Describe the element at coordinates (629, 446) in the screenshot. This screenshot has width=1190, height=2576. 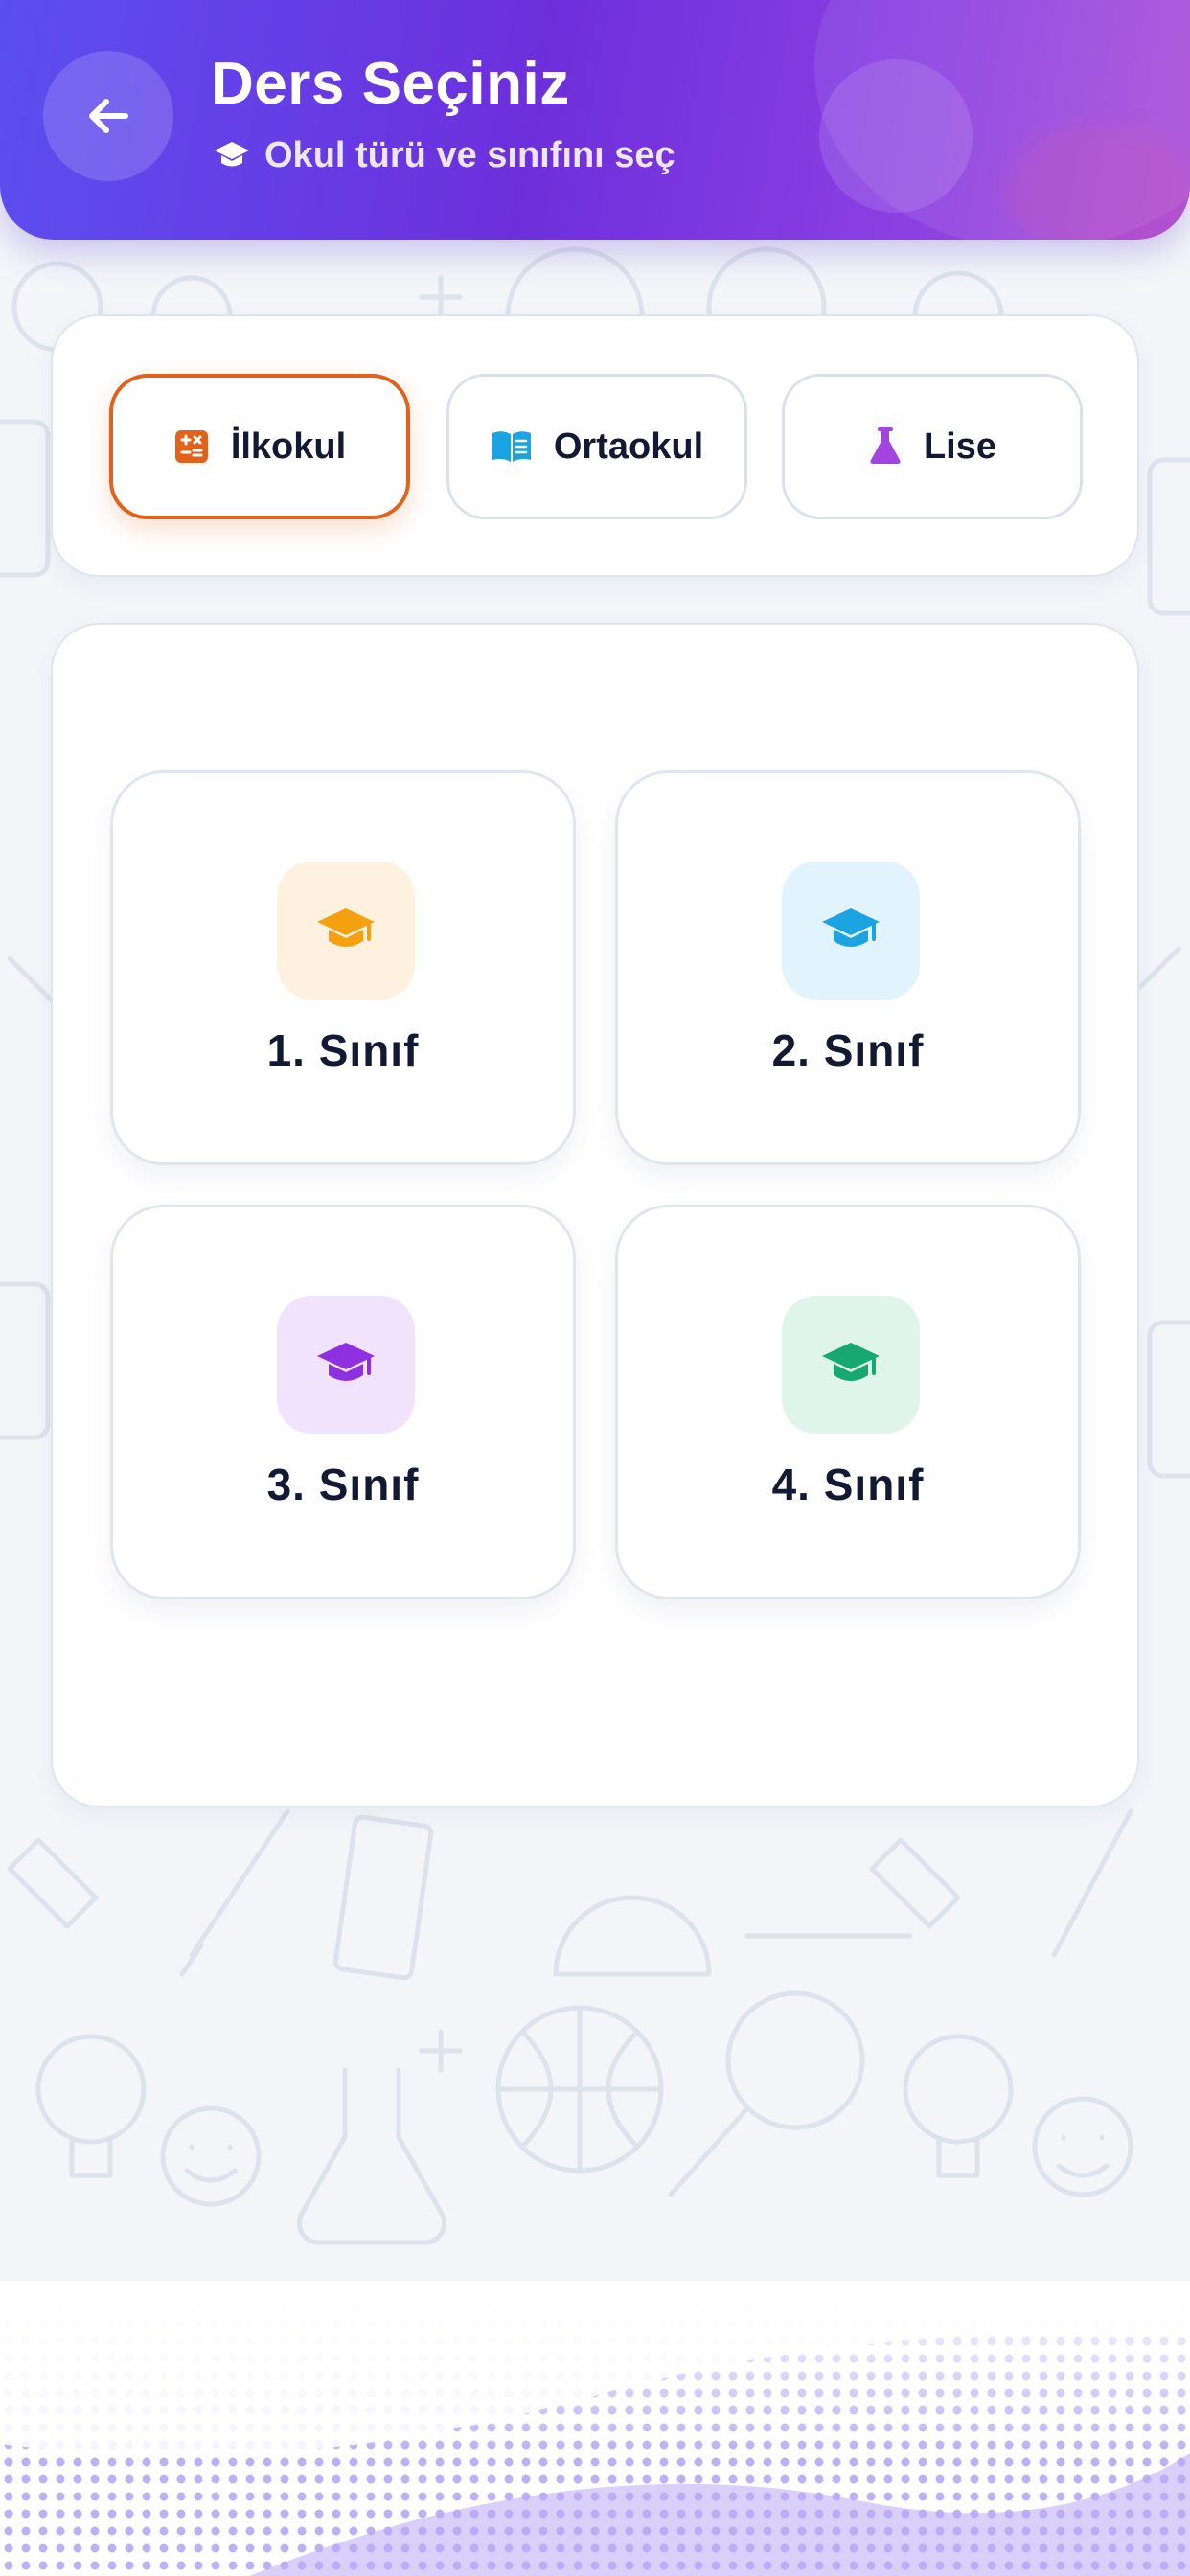
I see `school-type-label: Ortaokul` at that location.